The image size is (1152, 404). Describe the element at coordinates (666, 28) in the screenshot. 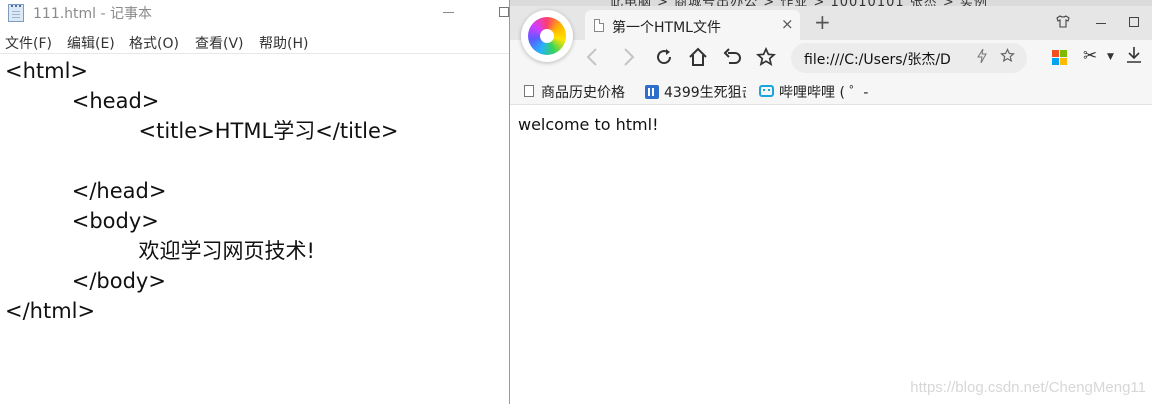

I see `tab-title: 第一个HTML文件` at that location.